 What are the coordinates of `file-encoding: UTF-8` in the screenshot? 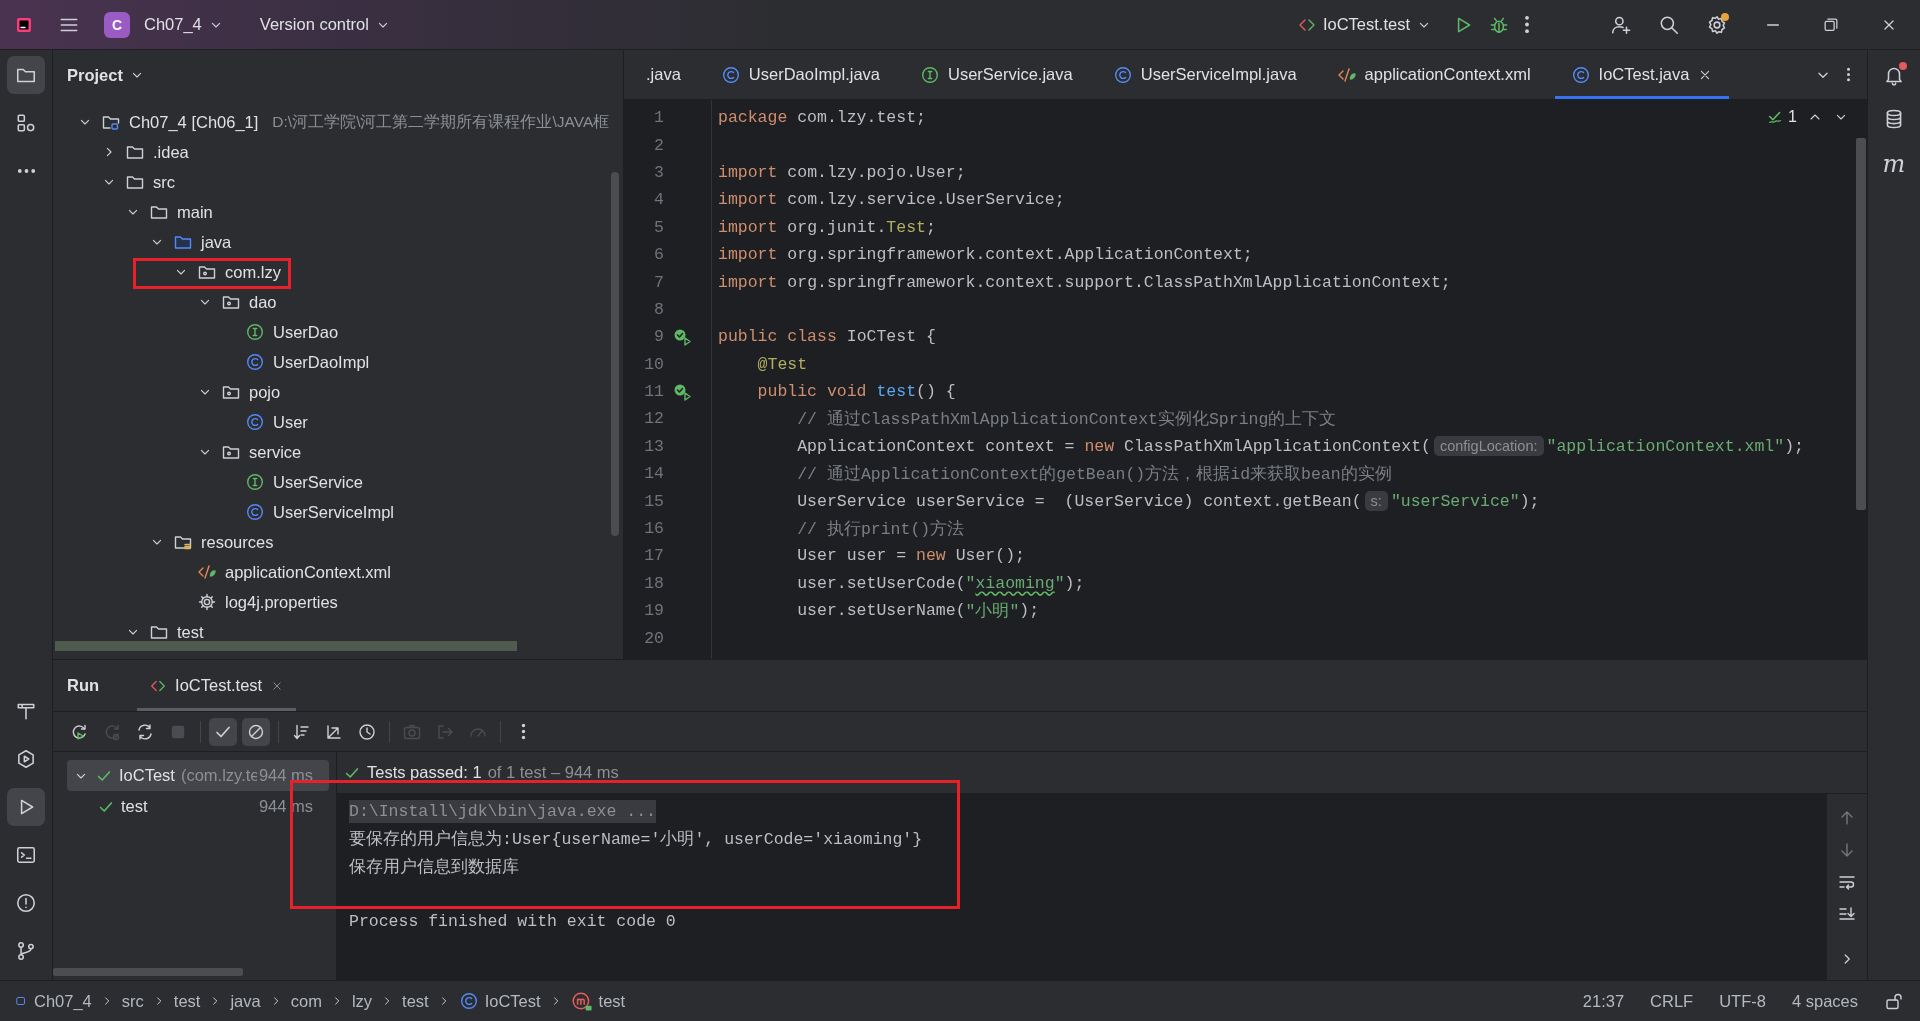 It's located at (1742, 1001).